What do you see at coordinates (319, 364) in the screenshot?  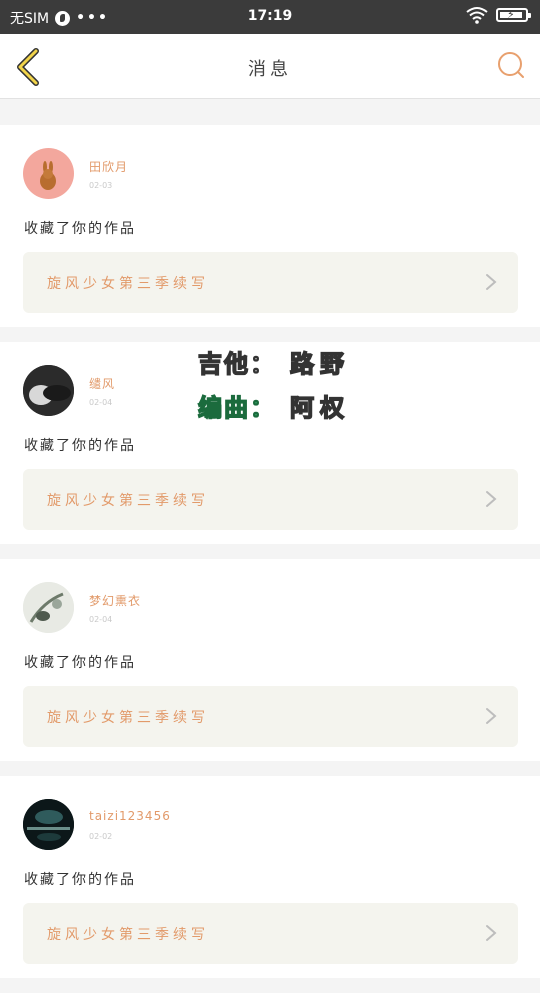 I see `credit-value: 路野` at bounding box center [319, 364].